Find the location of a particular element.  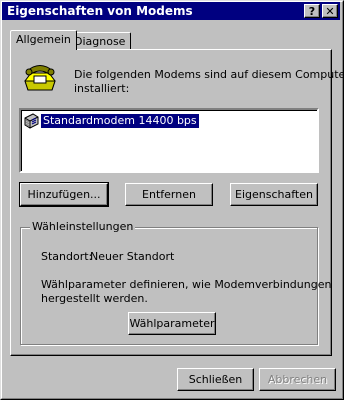

list-item: Standardmodem 14400 bps is located at coordinates (111, 121).